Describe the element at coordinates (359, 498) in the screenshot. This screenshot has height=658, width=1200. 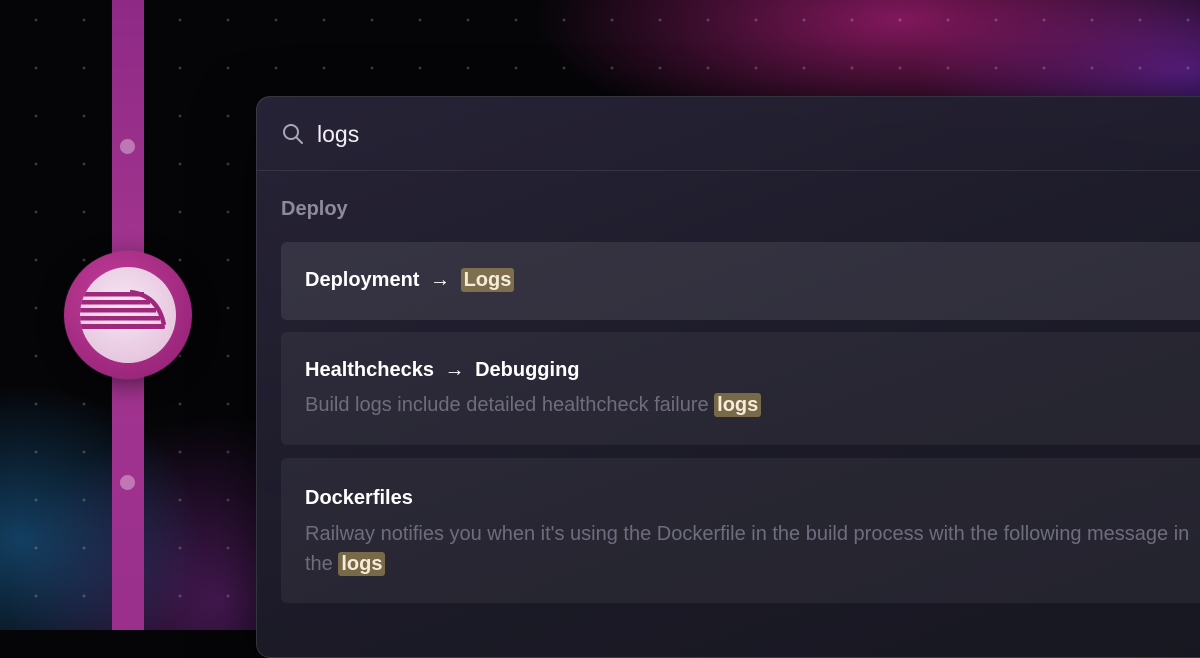
I see `result-title: Dockerfiles` at that location.